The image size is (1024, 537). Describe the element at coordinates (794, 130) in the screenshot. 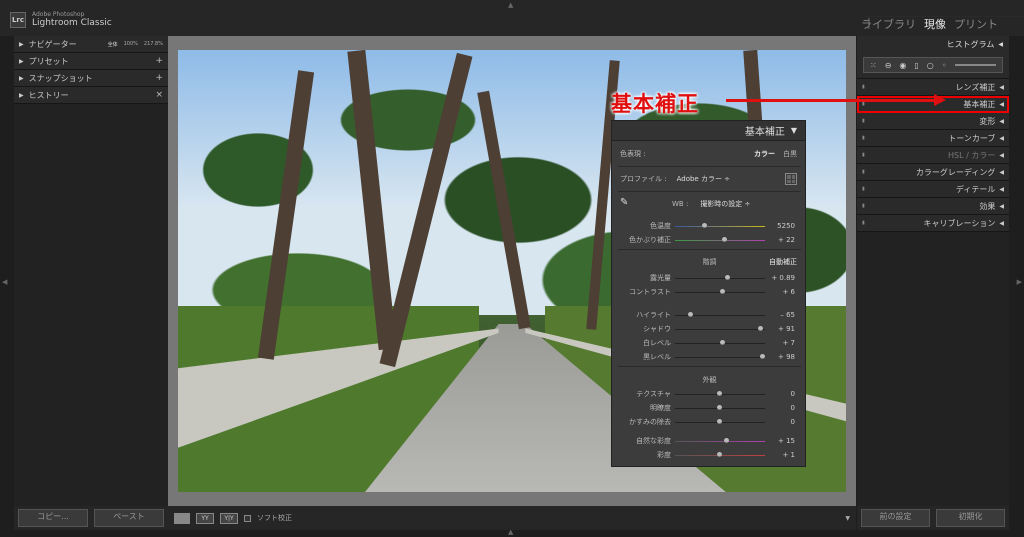

I see `collapse-icon: ▼` at that location.